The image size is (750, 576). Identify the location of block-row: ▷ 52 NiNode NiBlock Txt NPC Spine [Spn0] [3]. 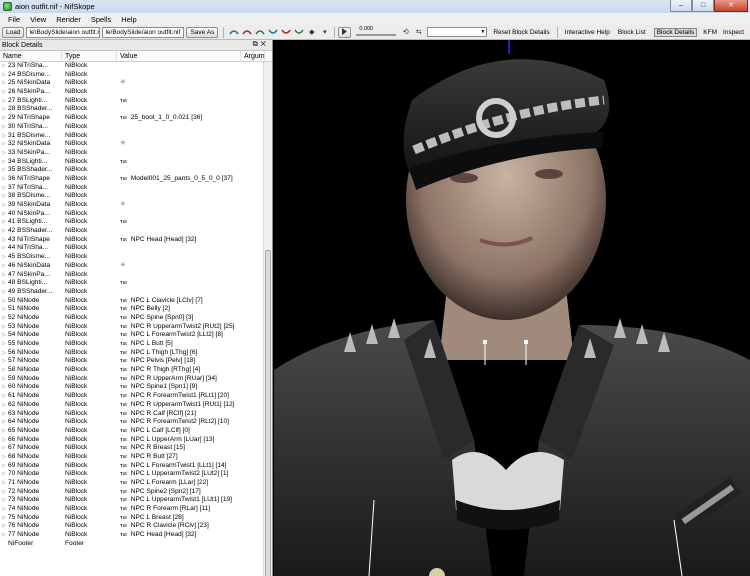
(131, 318).